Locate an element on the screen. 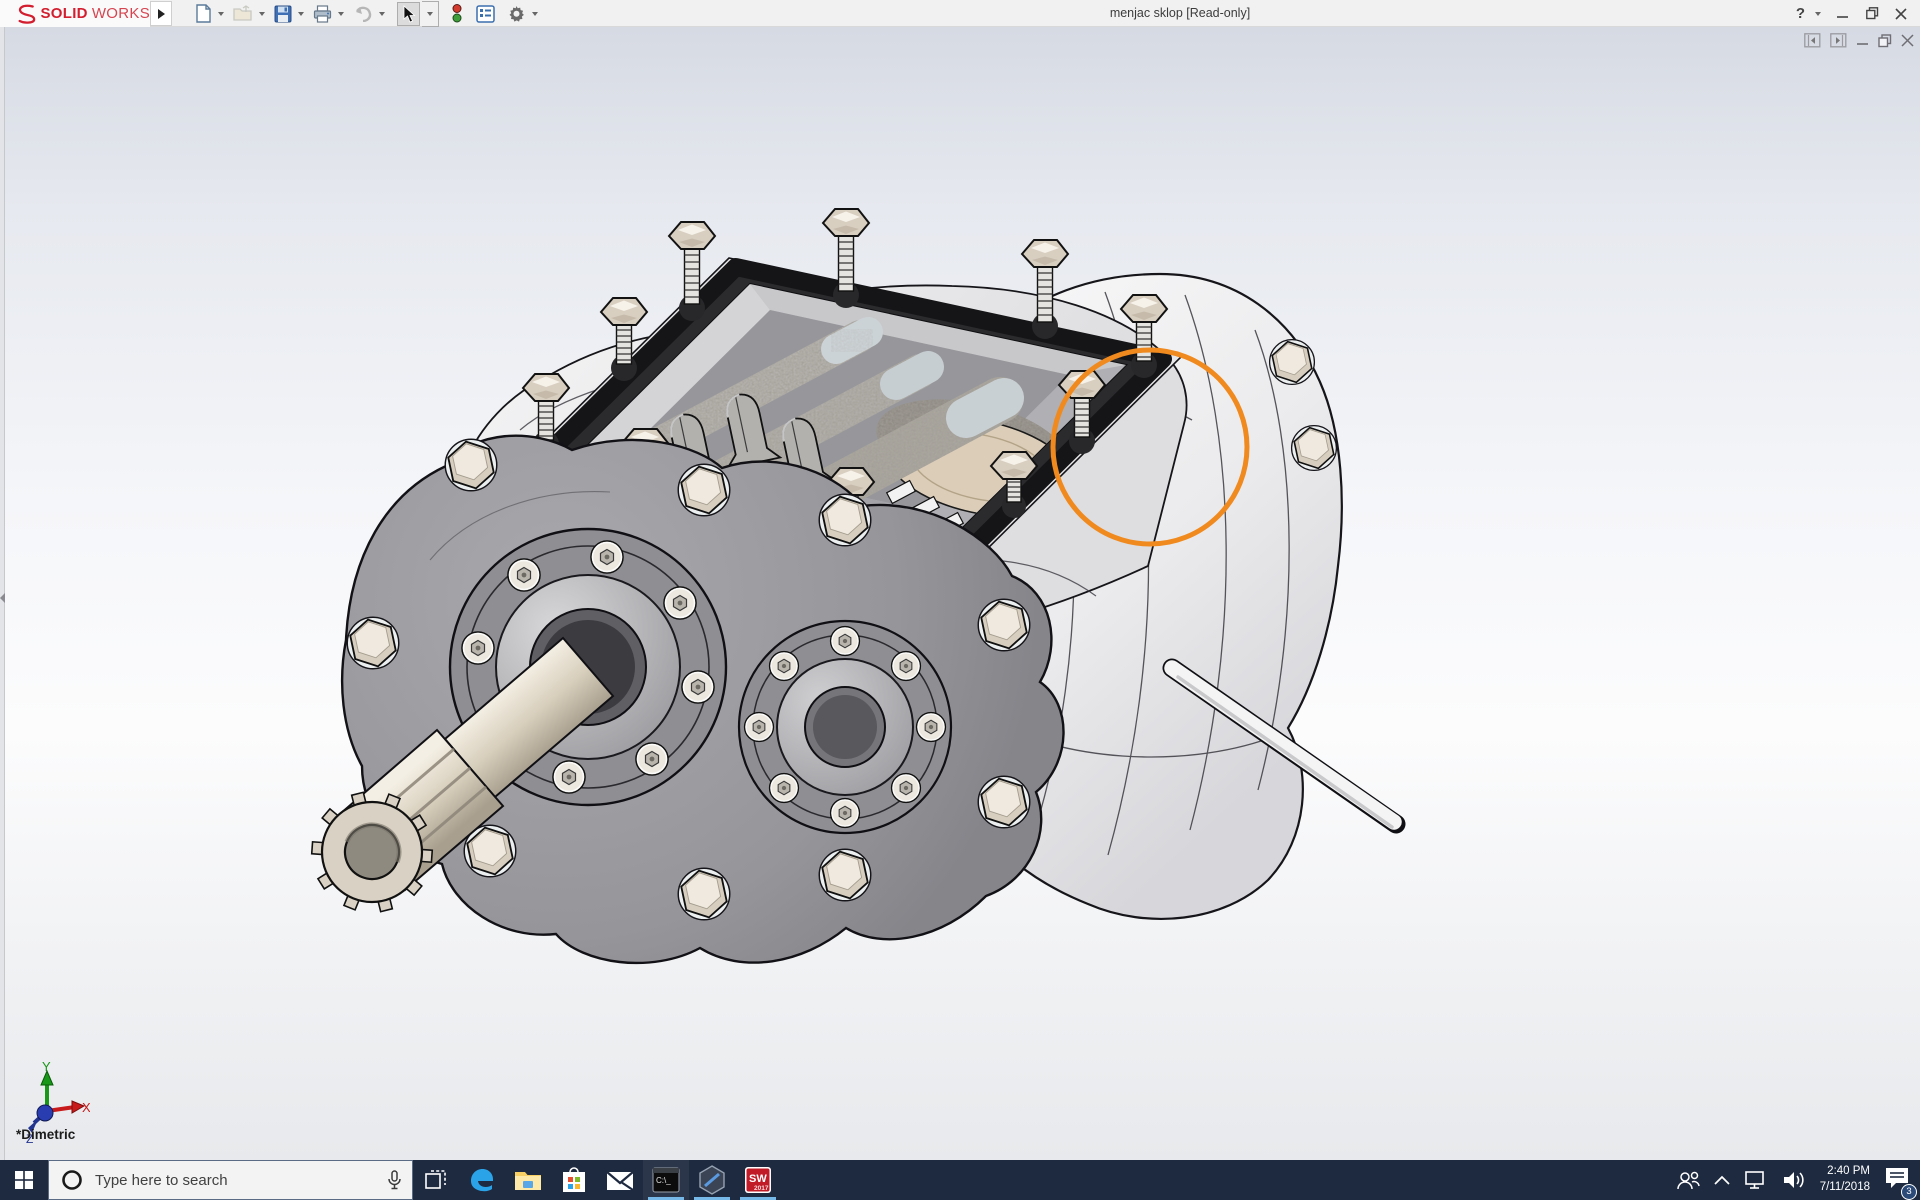 Image resolution: width=1920 pixels, height=1200 pixels. expand-arrow-icon is located at coordinates (161, 13).